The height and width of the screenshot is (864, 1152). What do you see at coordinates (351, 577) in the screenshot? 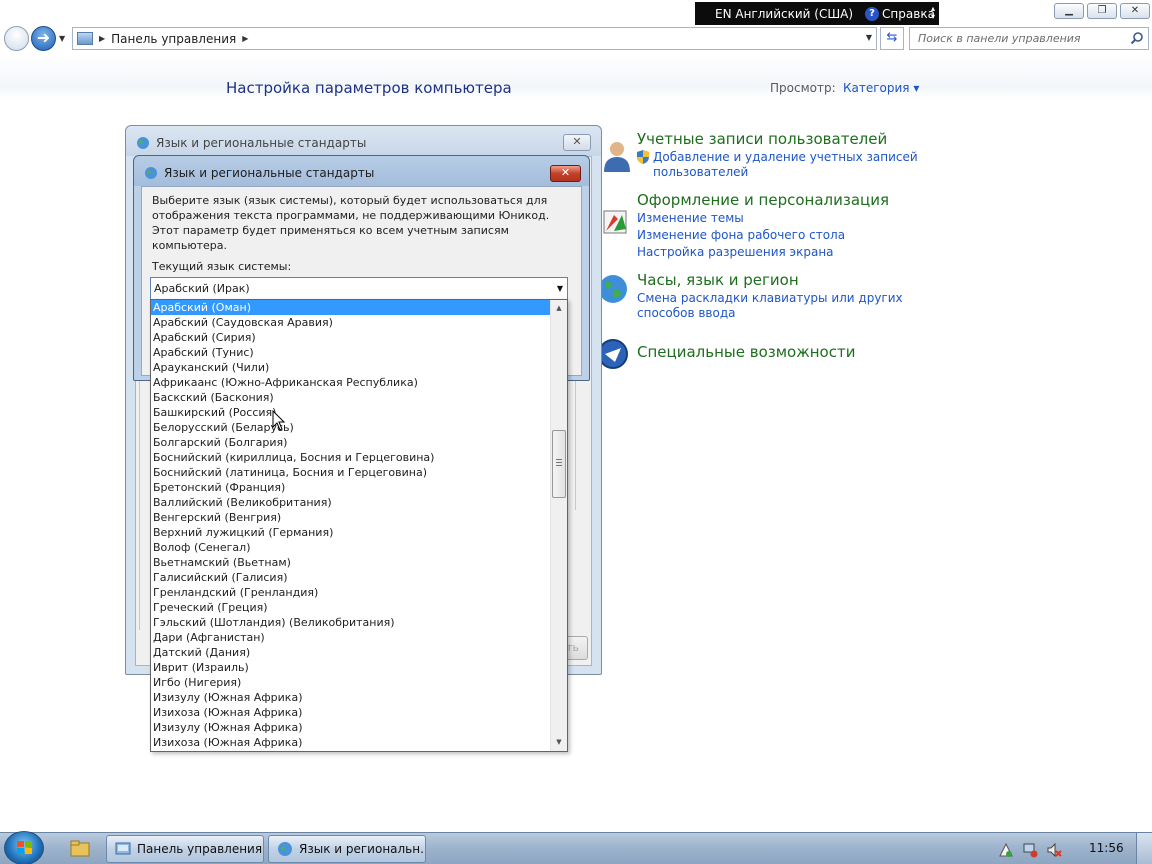
I see `locale-list-item: Галисийский (Галисия)` at bounding box center [351, 577].